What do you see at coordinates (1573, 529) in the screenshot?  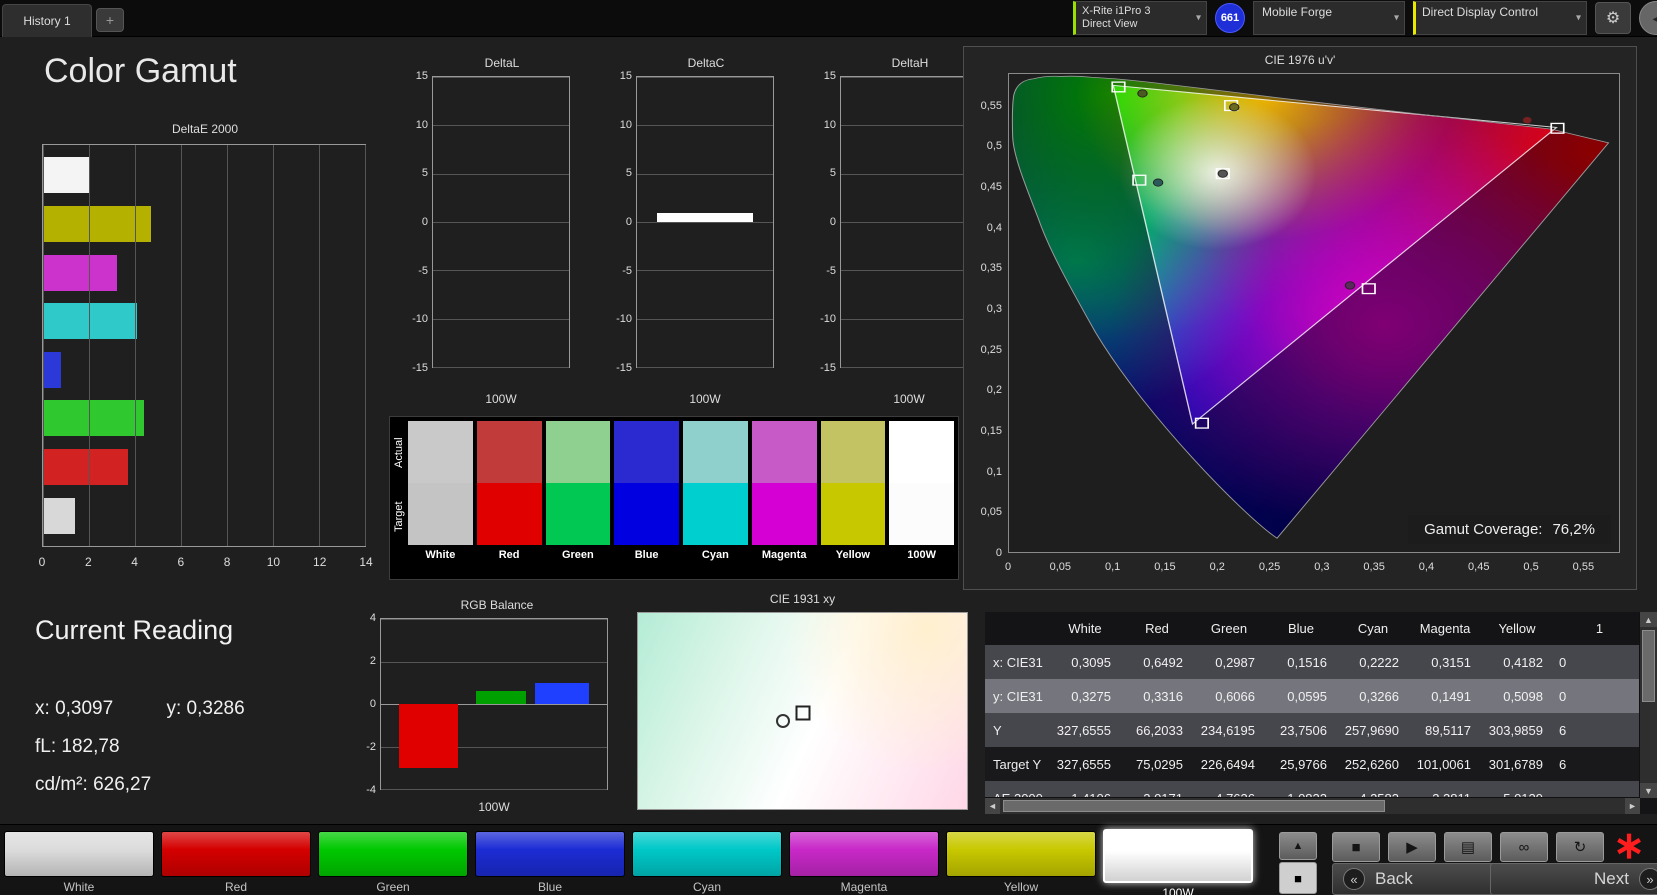 I see `gamut-coverage-value: 76,2%` at bounding box center [1573, 529].